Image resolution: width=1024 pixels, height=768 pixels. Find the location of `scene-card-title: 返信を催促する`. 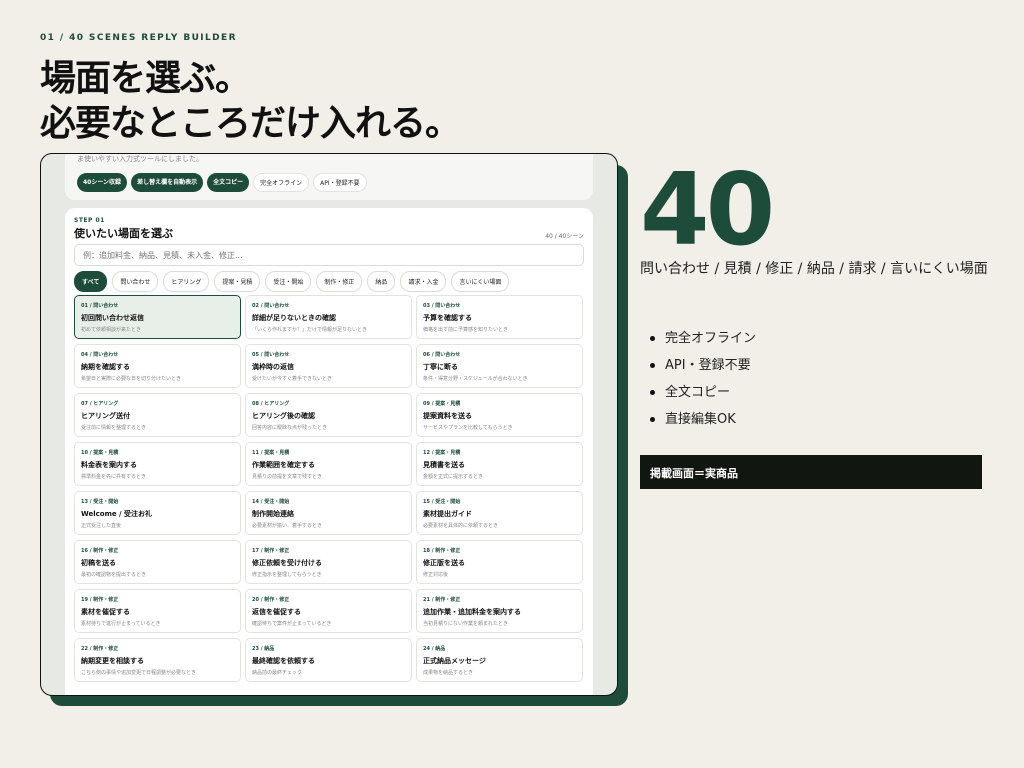

scene-card-title: 返信を催促する is located at coordinates (276, 612).